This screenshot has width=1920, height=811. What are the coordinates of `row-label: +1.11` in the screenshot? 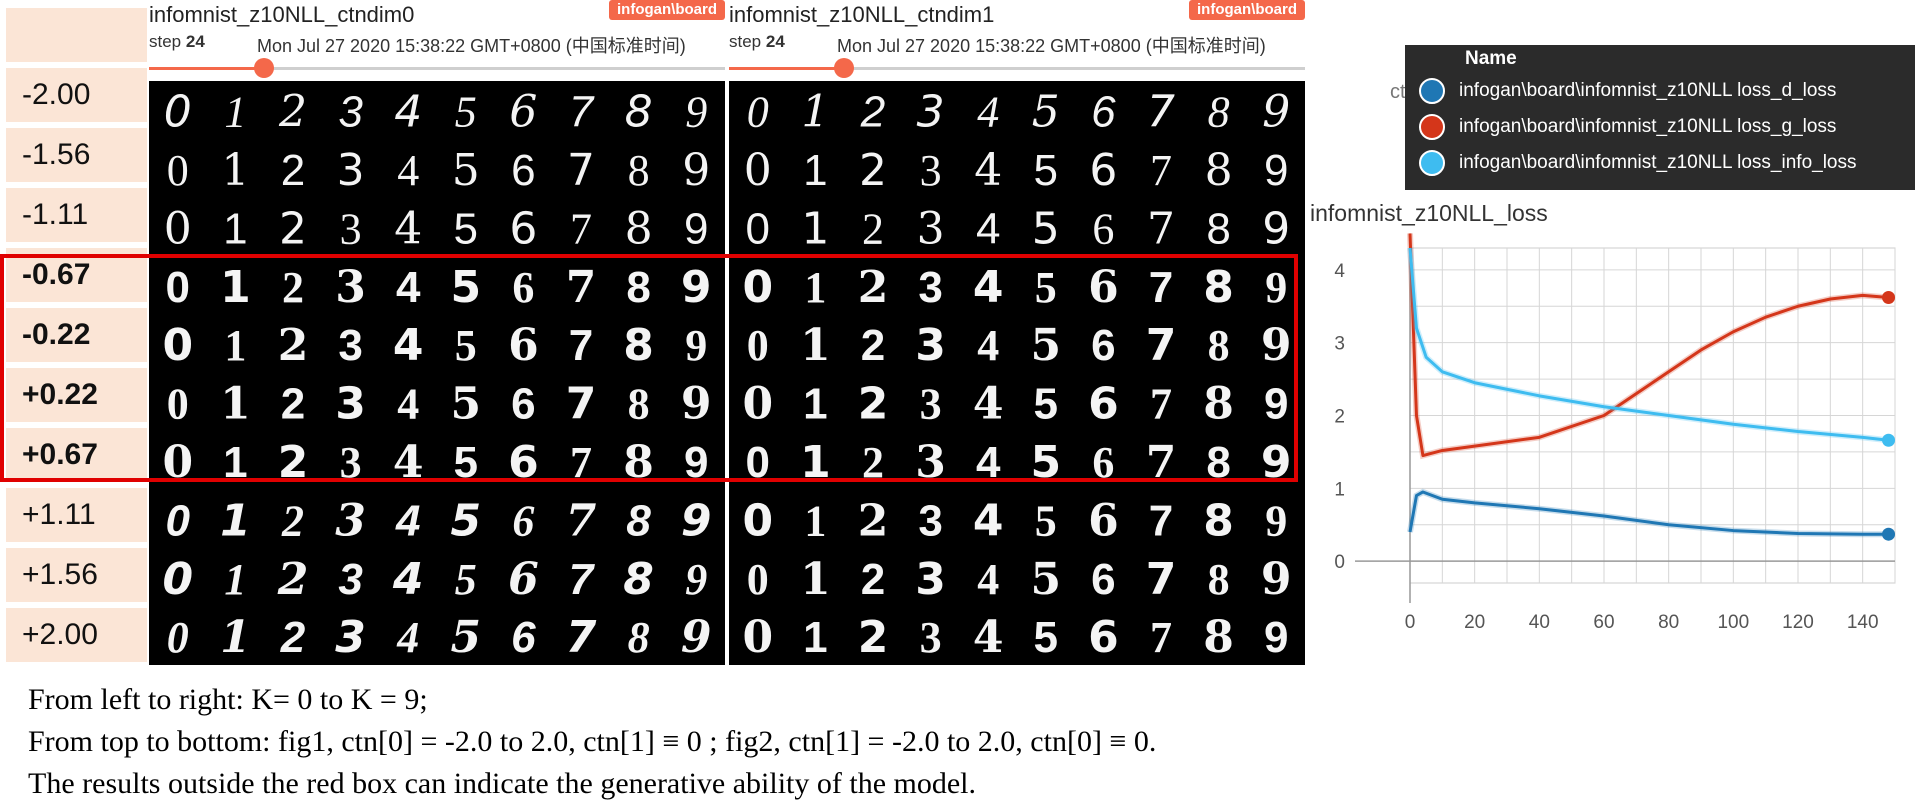 It's located at (76, 515).